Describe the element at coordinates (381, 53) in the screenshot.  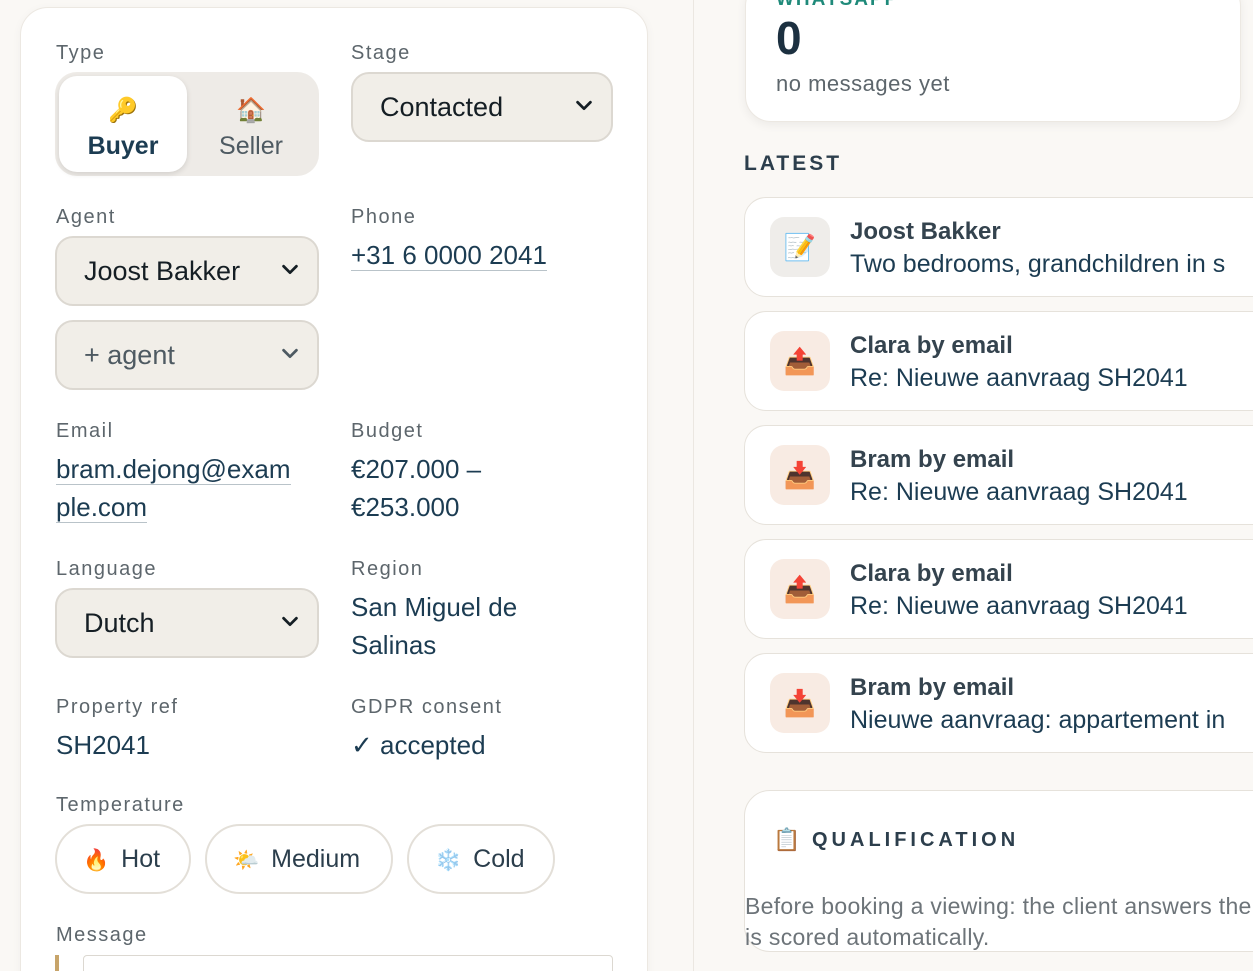
I see `stage-label: Stage` at that location.